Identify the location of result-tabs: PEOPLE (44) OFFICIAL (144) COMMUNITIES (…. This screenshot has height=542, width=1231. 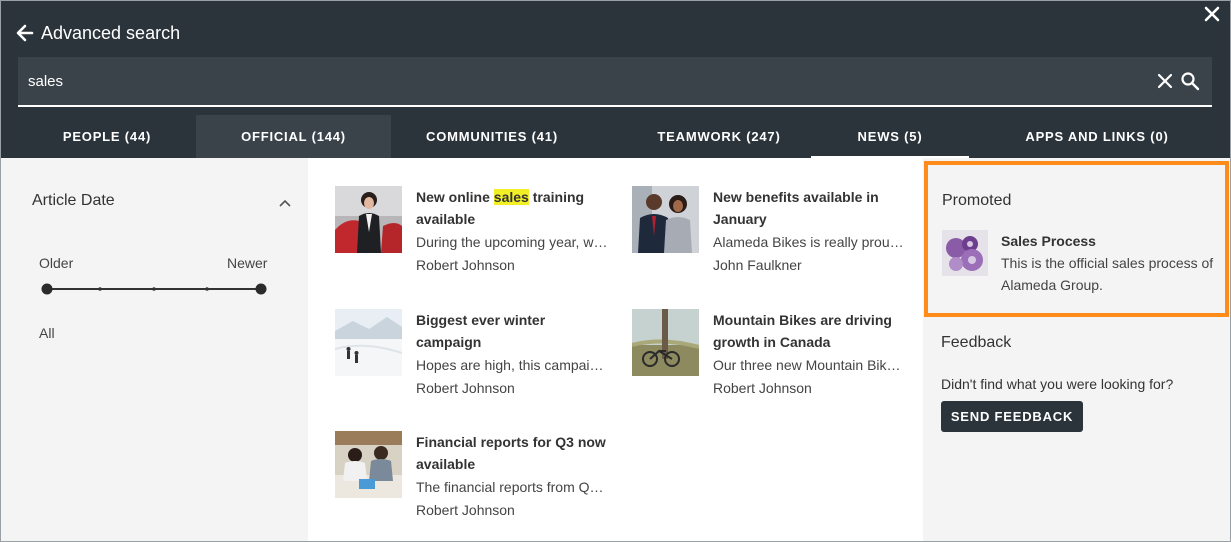
(615, 136).